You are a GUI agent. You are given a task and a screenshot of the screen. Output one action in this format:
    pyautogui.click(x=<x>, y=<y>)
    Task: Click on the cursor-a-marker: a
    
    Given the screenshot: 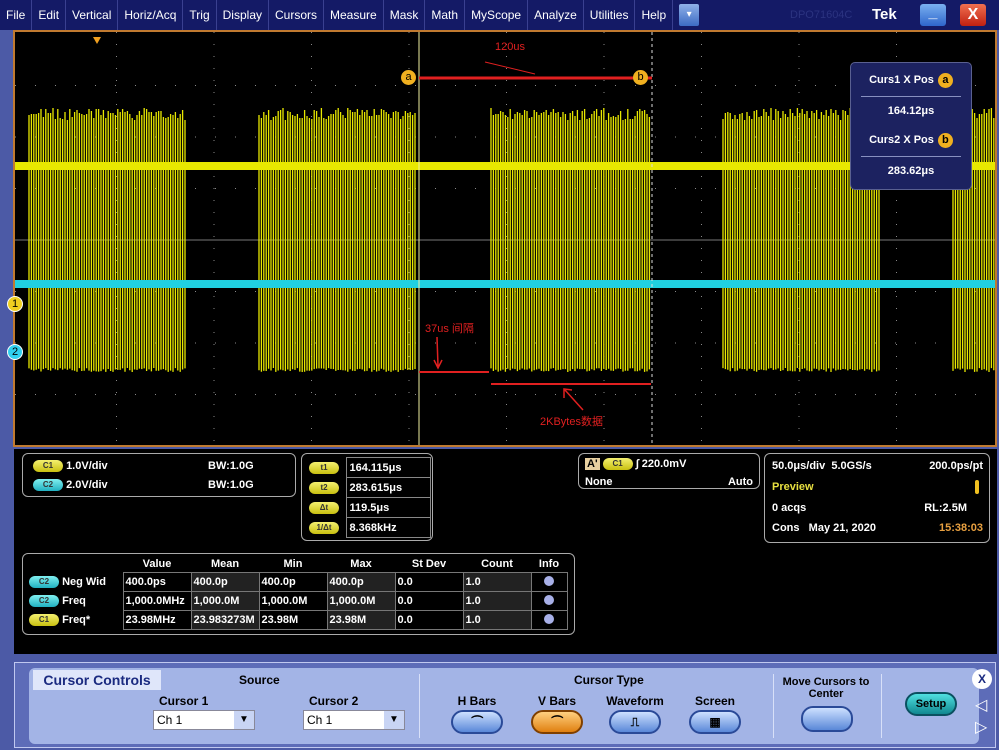 What is the action you would take?
    pyautogui.click(x=408, y=77)
    